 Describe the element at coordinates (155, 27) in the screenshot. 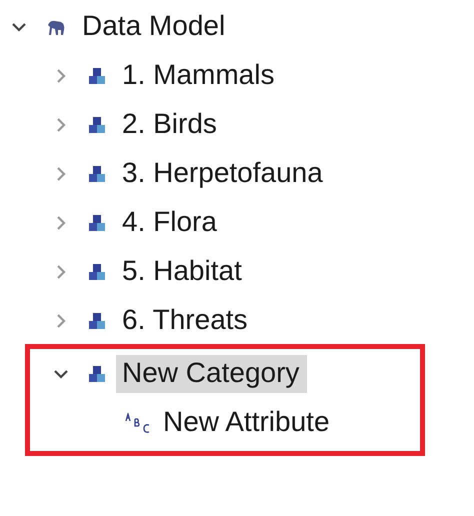

I see `tree-item: Data Model` at that location.